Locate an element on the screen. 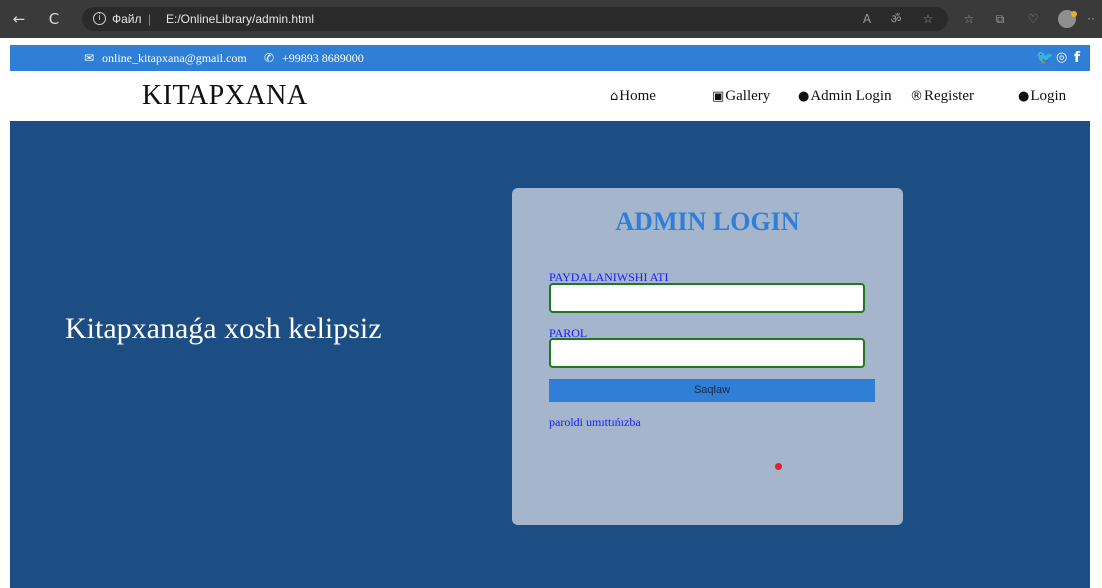 Image resolution: width=1102 pixels, height=588 pixels. nav-gallery: ▣Gallery is located at coordinates (741, 96).